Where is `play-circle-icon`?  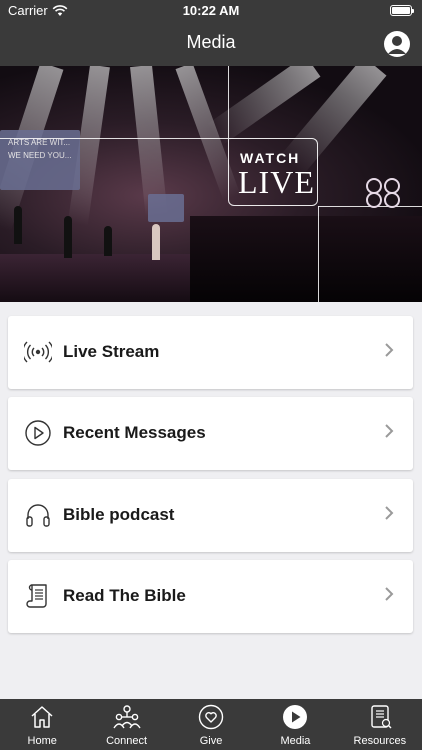
play-circle-icon is located at coordinates (38, 433).